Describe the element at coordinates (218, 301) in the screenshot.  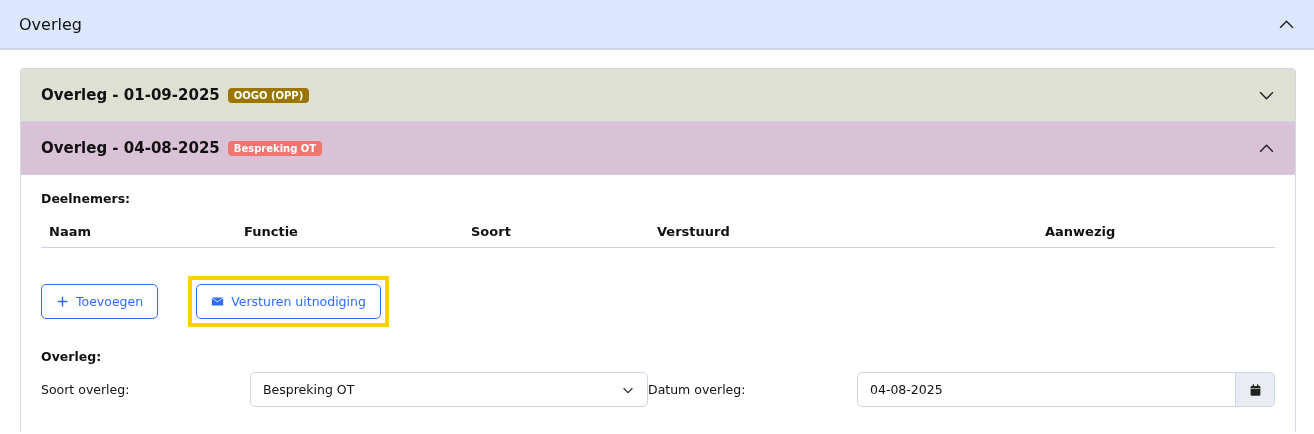
I see `envelope-icon` at that location.